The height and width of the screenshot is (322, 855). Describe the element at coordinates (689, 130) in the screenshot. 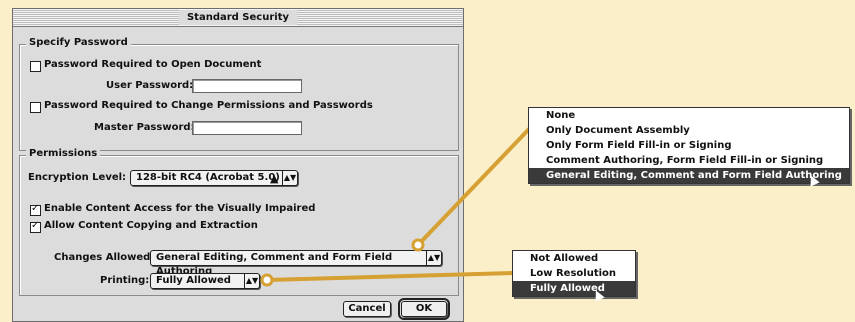

I see `changes-menu-item: Only Document Assembly` at that location.